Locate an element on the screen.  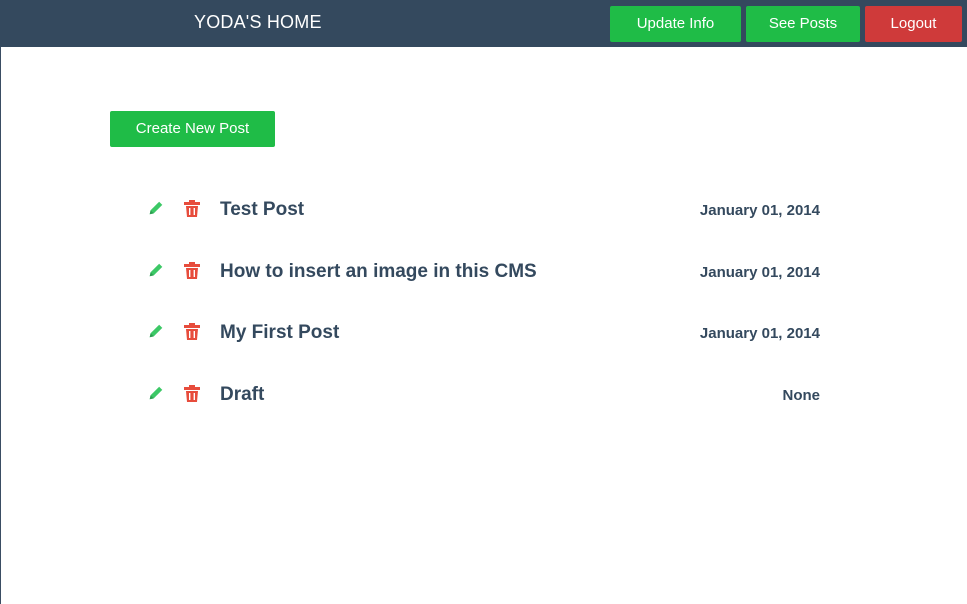
post-row: My First Post January 01, 2014 is located at coordinates (485, 334).